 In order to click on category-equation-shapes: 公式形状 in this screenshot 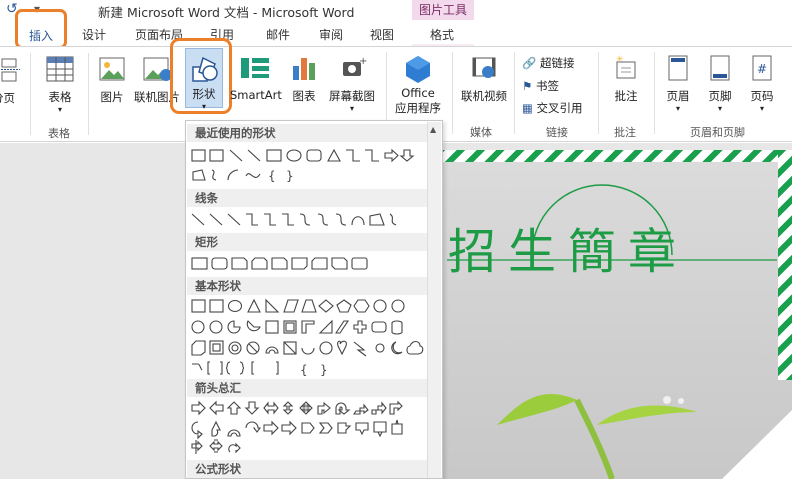, I will do `click(307, 469)`.